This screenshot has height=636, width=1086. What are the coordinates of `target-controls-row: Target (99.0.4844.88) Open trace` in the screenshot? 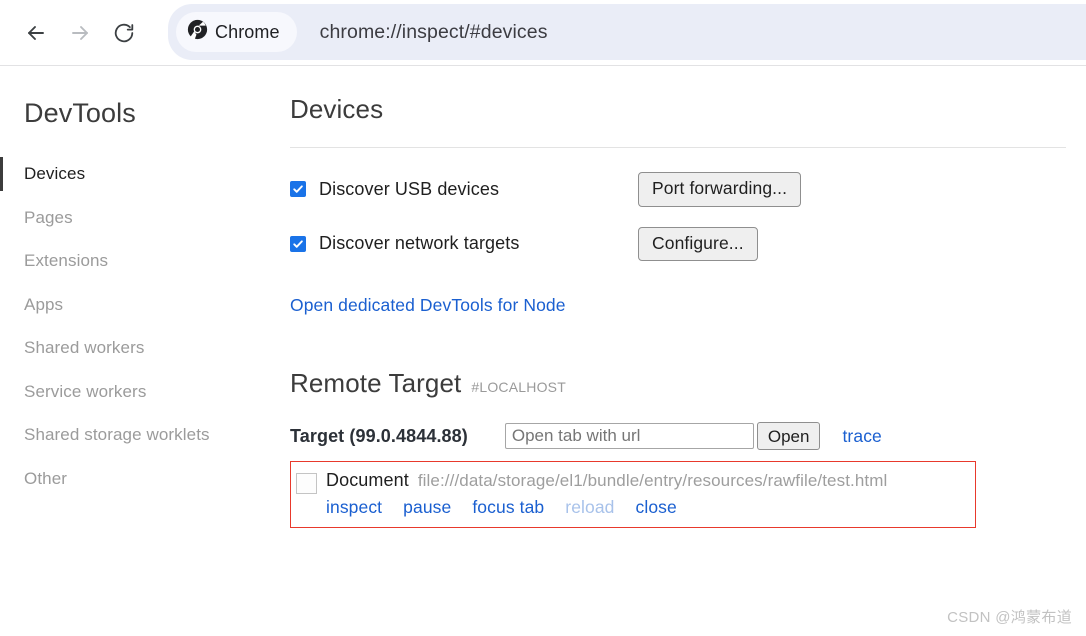 It's located at (678, 436).